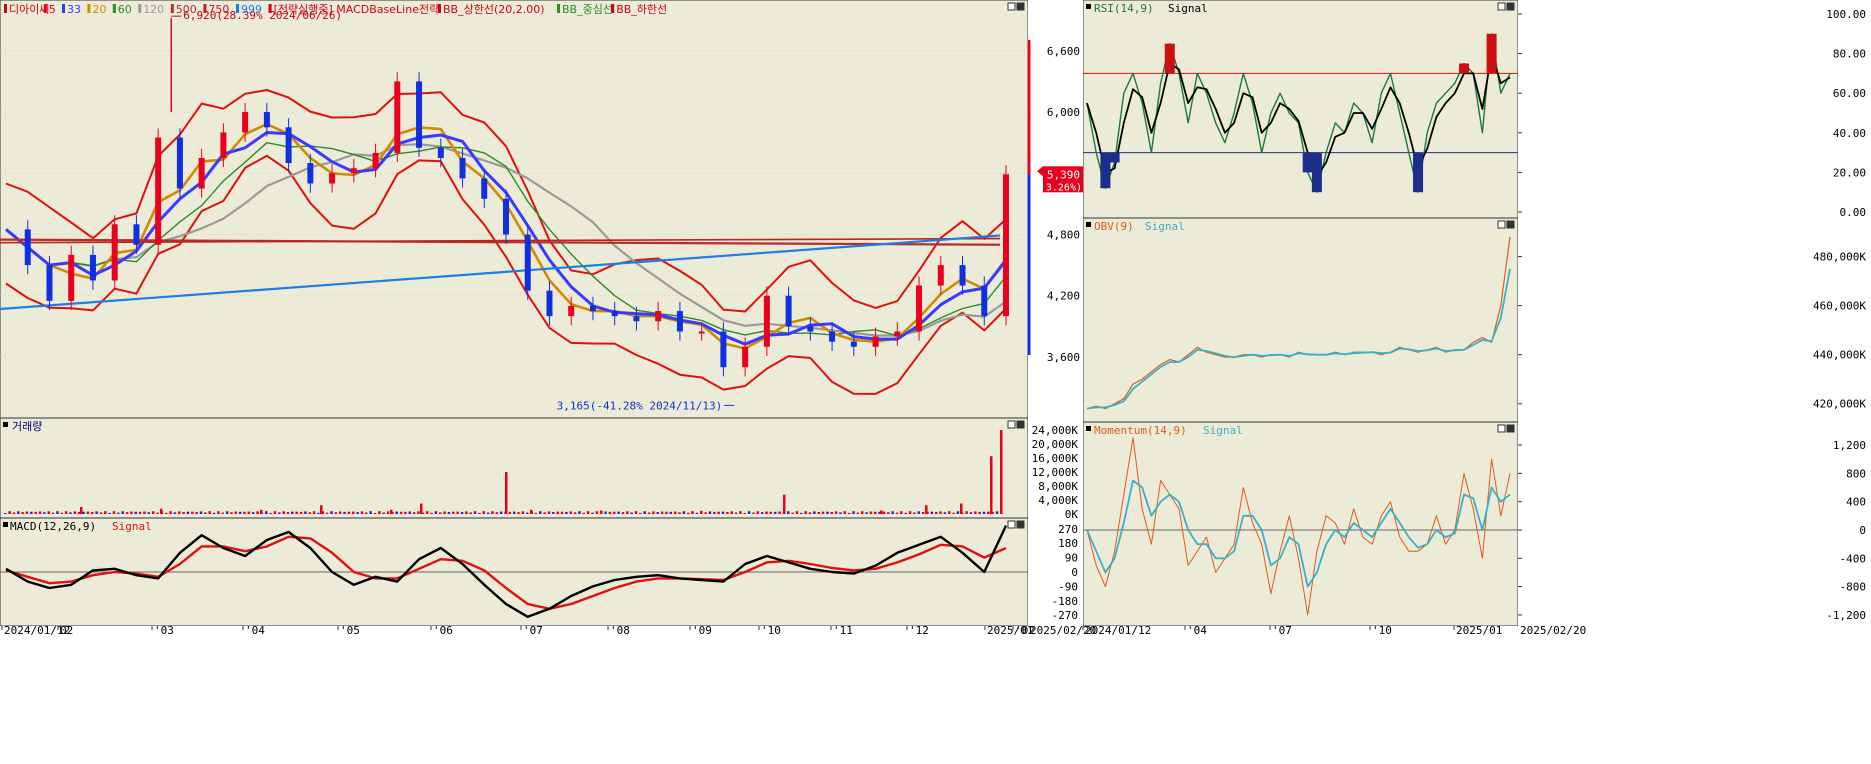 The width and height of the screenshot is (1871, 764). Describe the element at coordinates (1114, 226) in the screenshot. I see `obv-legend: OBV(9)` at that location.